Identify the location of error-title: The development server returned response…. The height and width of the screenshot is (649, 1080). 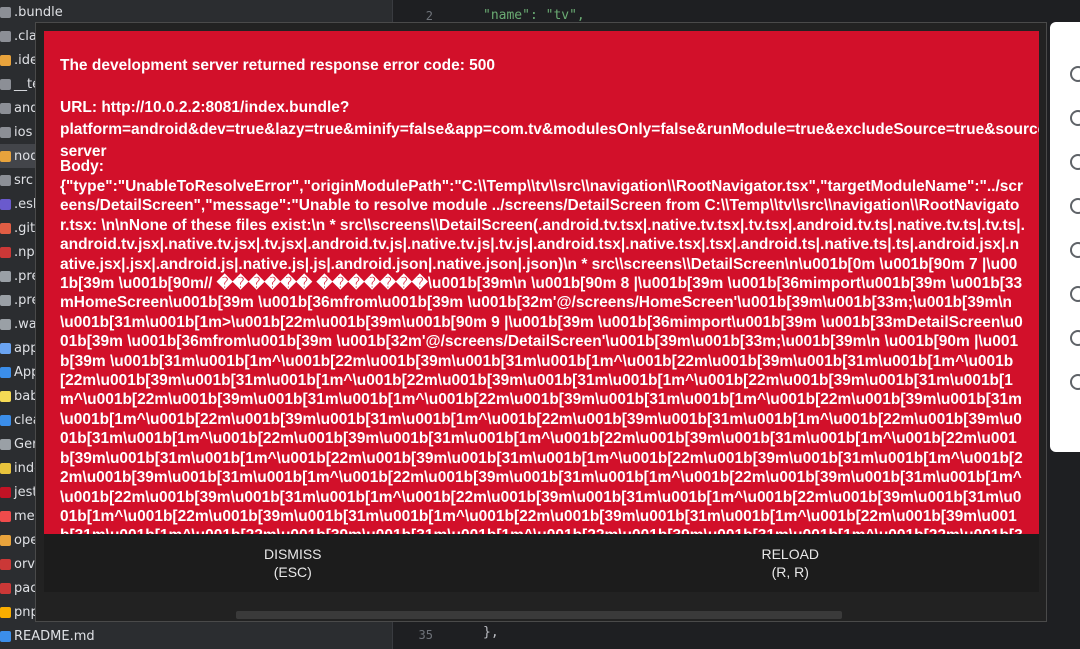
(278, 65).